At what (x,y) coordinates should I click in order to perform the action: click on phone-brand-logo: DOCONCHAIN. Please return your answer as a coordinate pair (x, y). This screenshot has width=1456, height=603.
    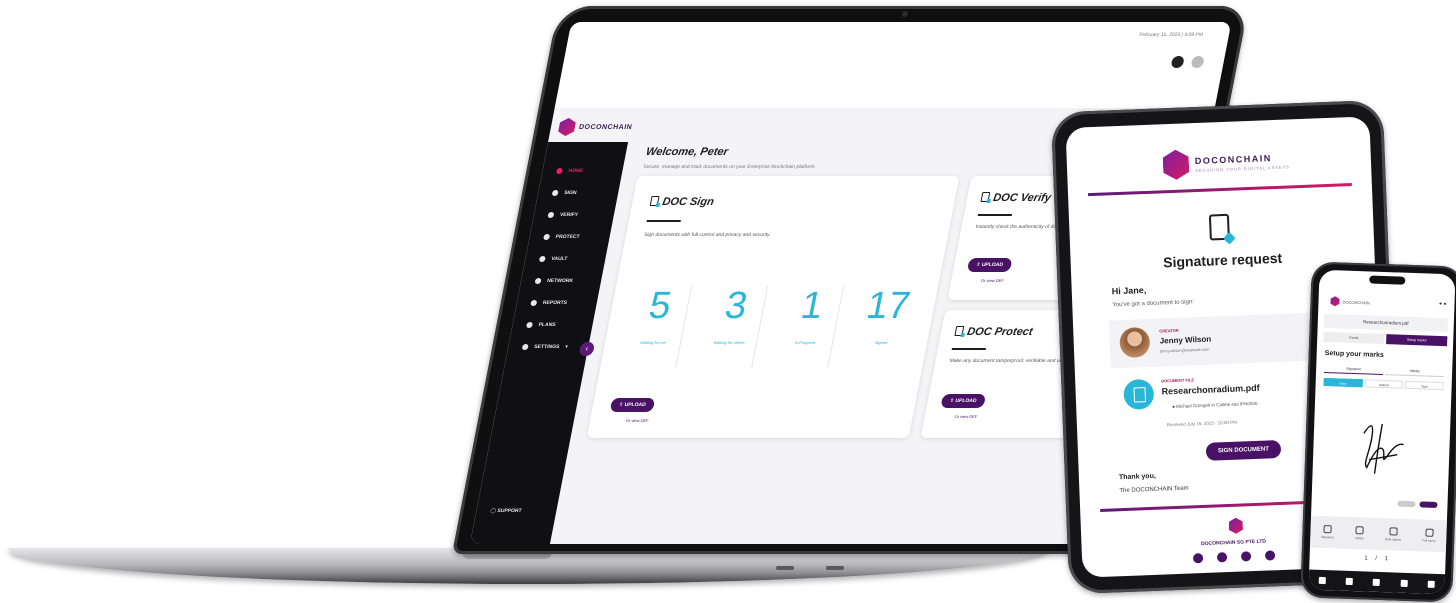
    Looking at the image, I should click on (1350, 301).